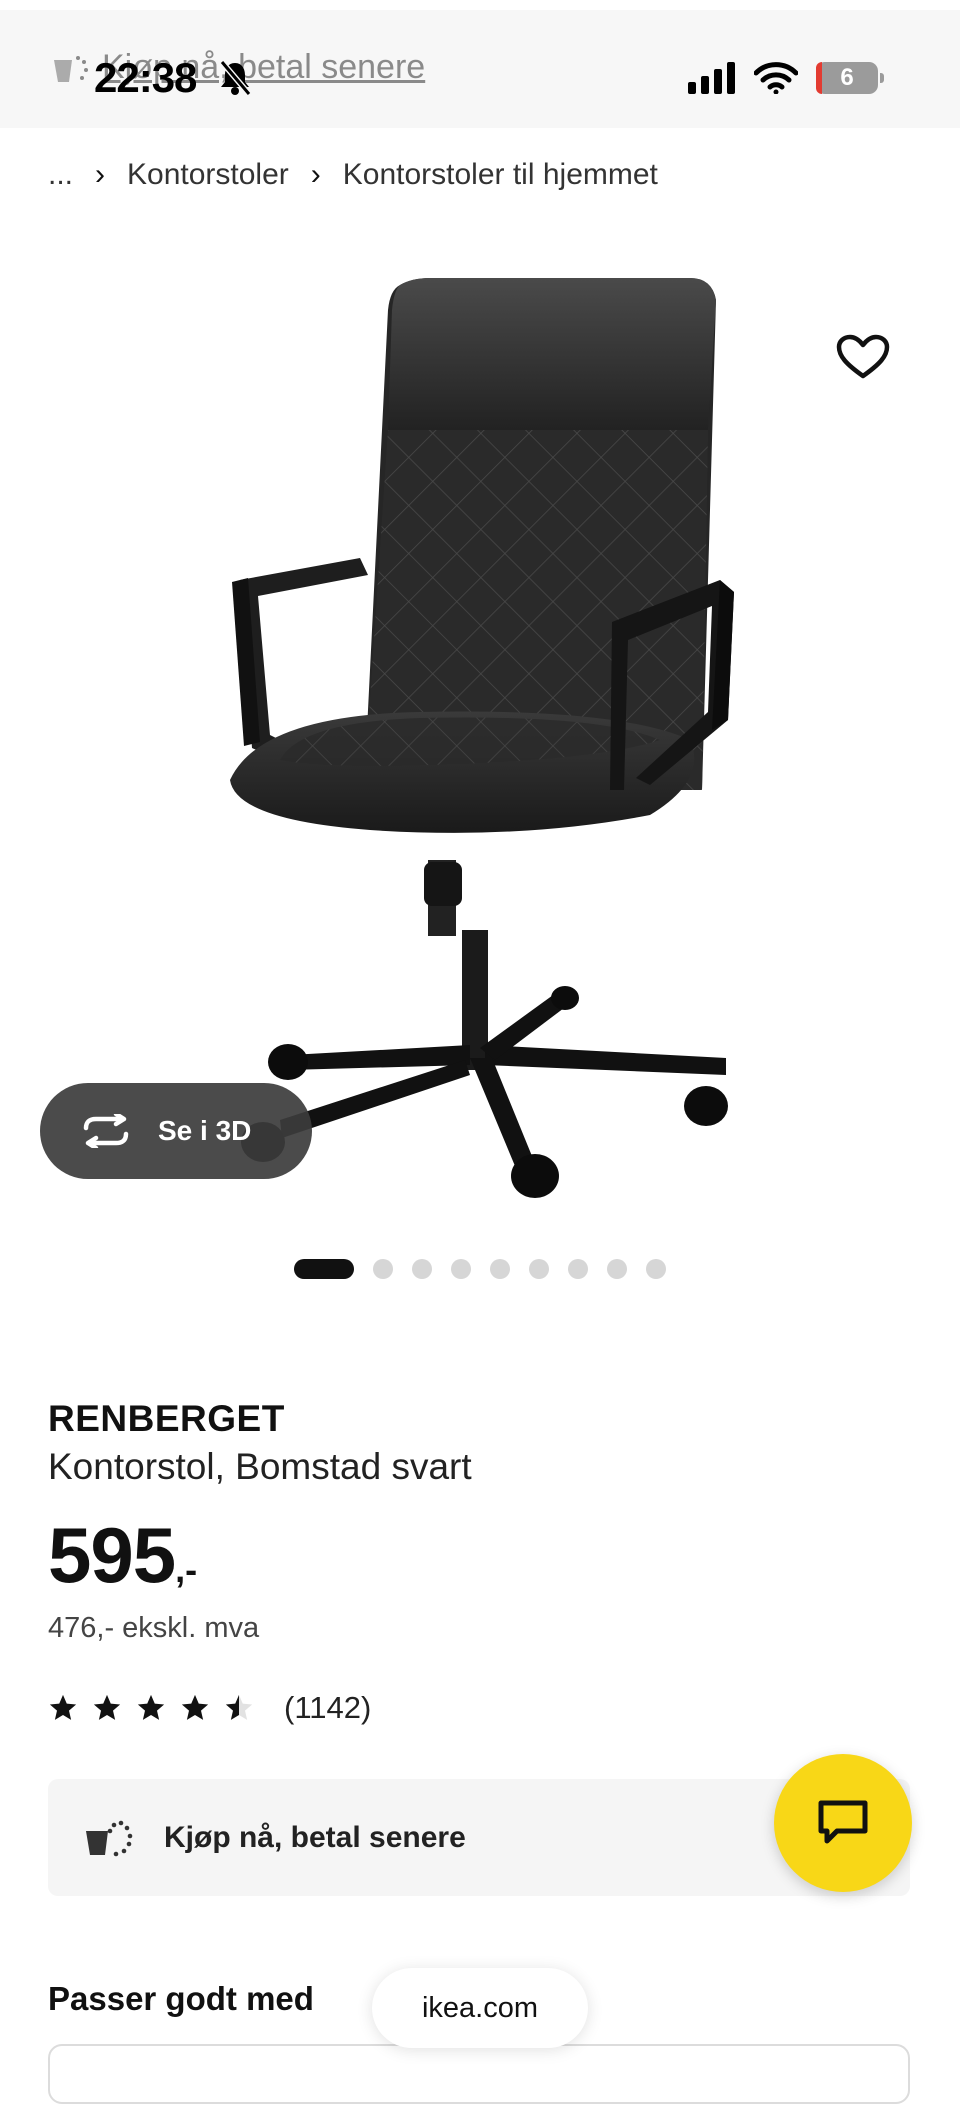 This screenshot has height=2104, width=960. Describe the element at coordinates (847, 77) in the screenshot. I see `battery-level: 6` at that location.